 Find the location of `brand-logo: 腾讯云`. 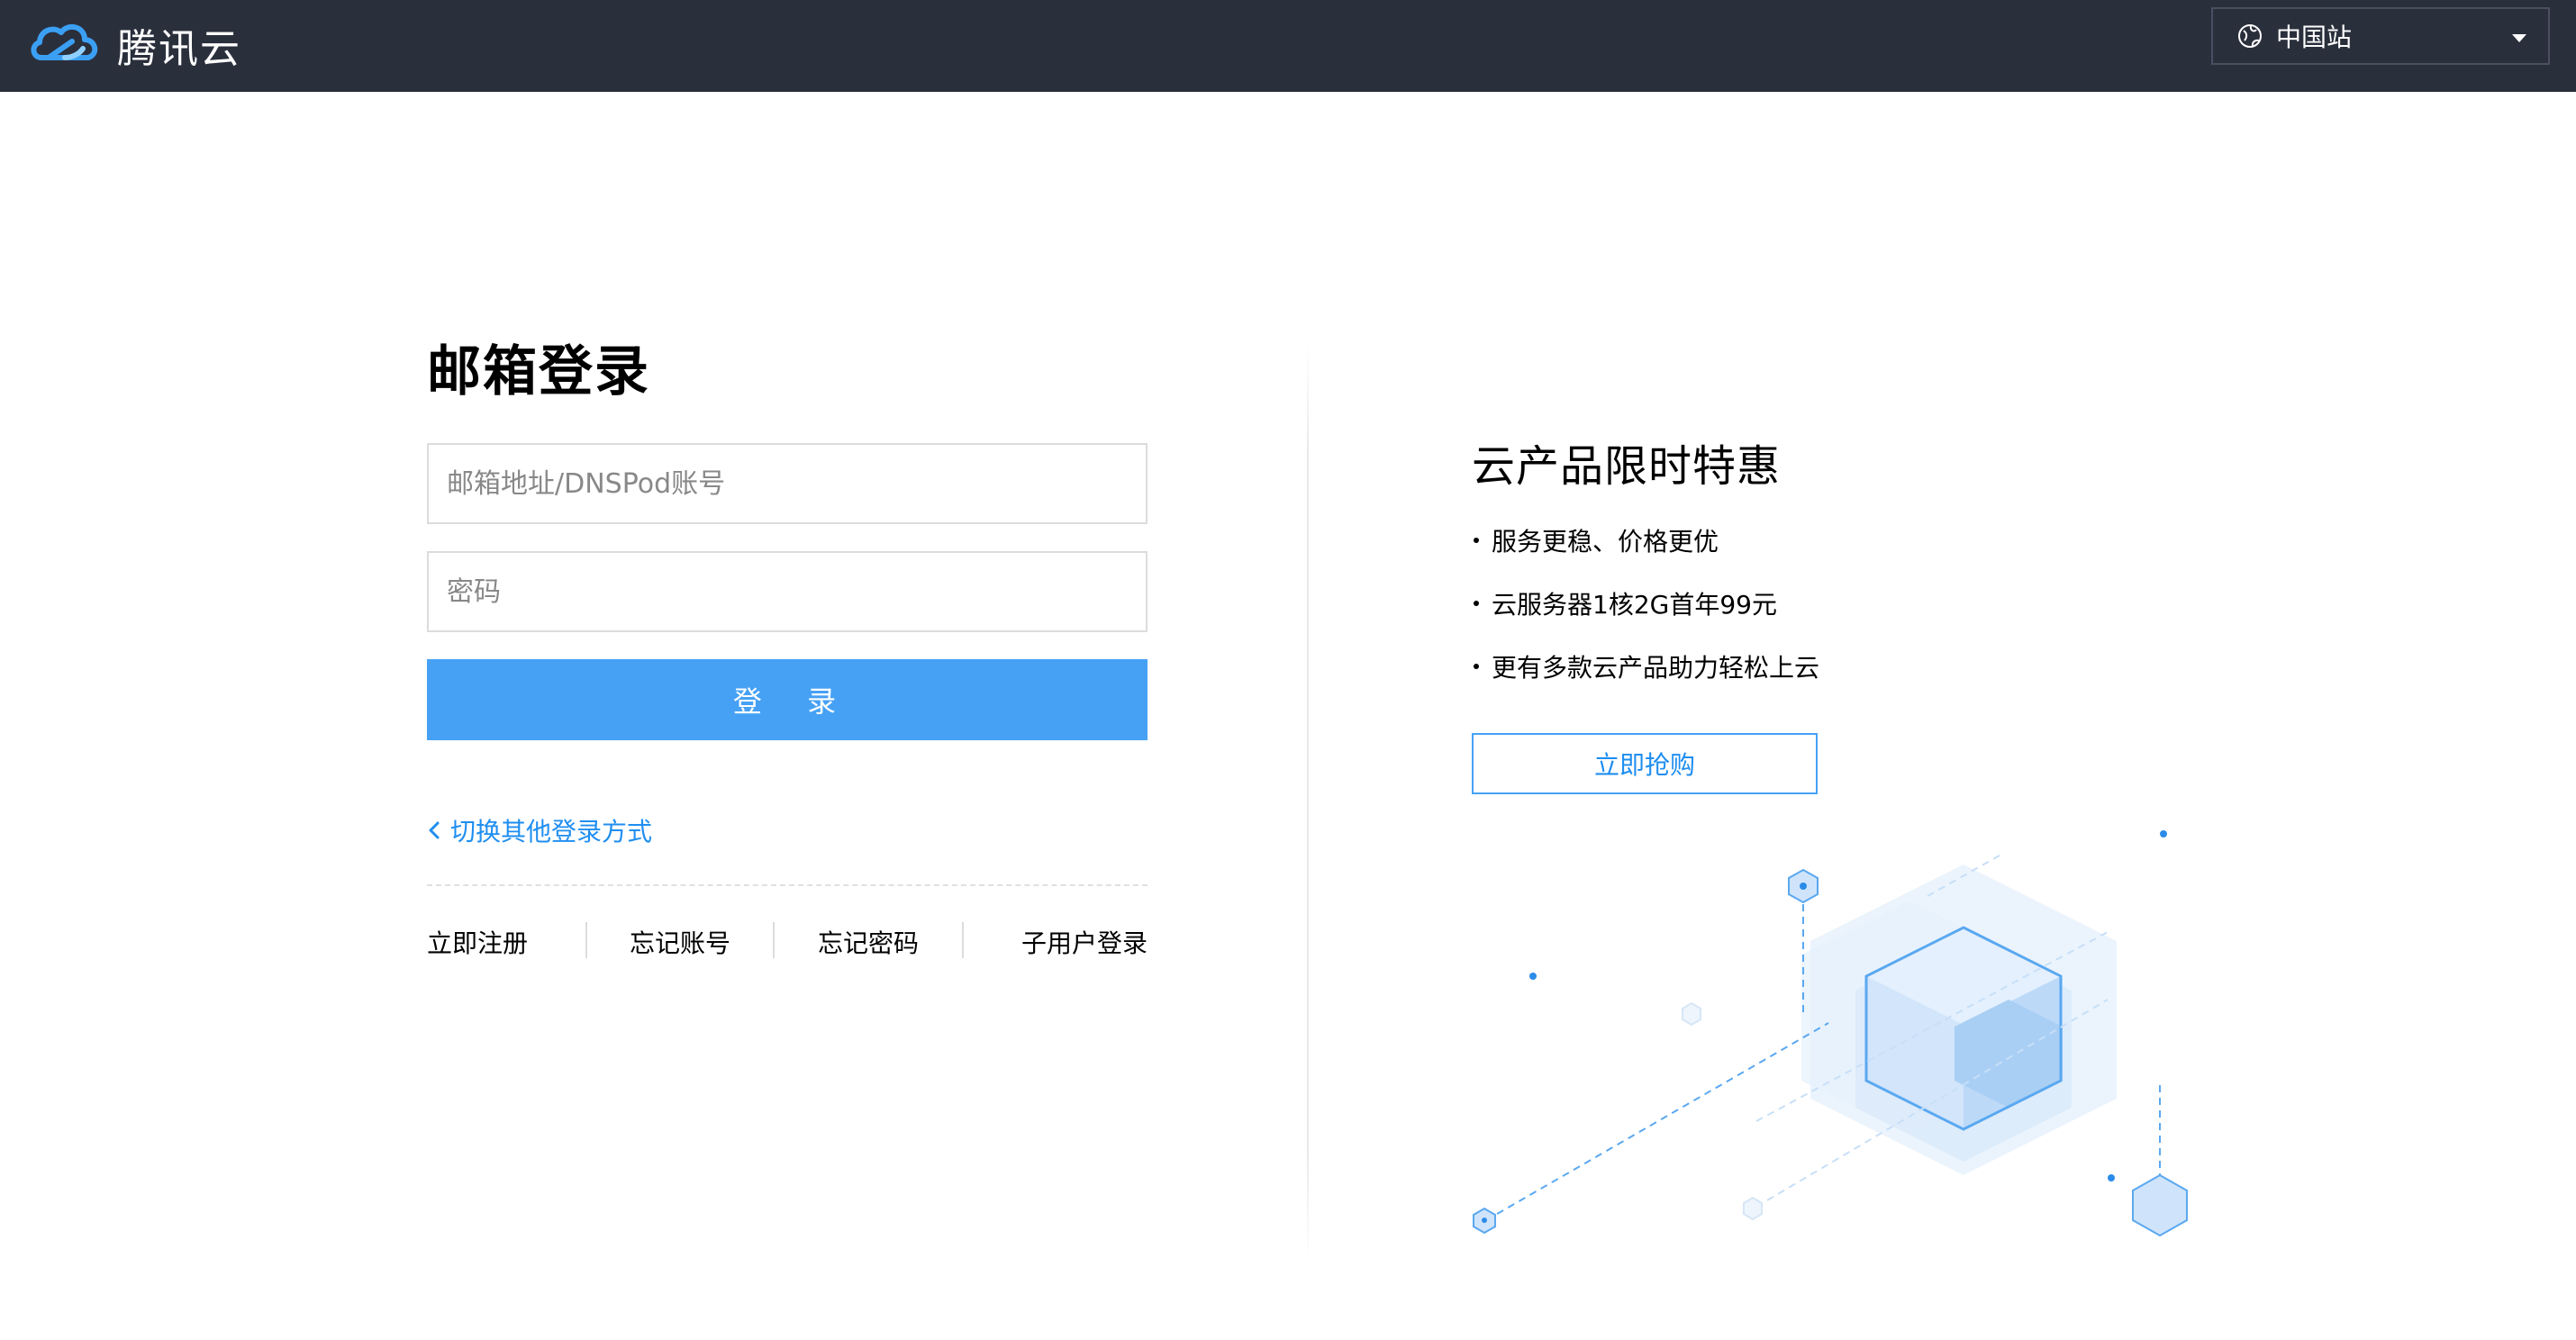

brand-logo: 腾讯云 is located at coordinates (135, 45).